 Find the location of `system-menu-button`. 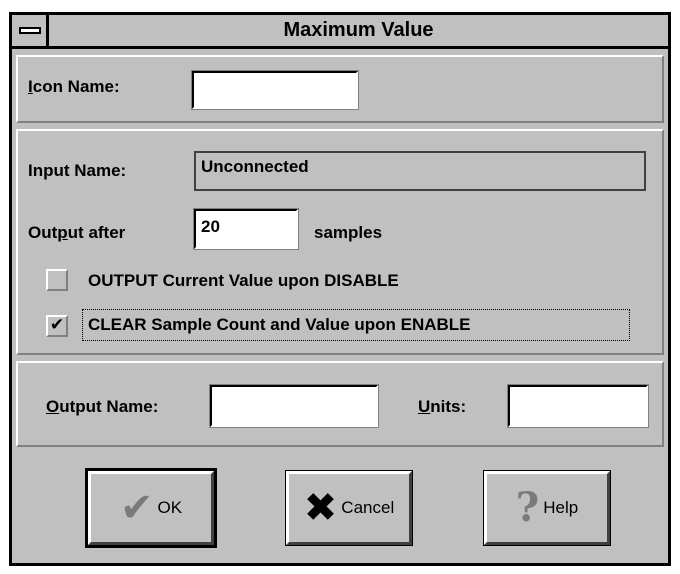

system-menu-button is located at coordinates (30, 30).